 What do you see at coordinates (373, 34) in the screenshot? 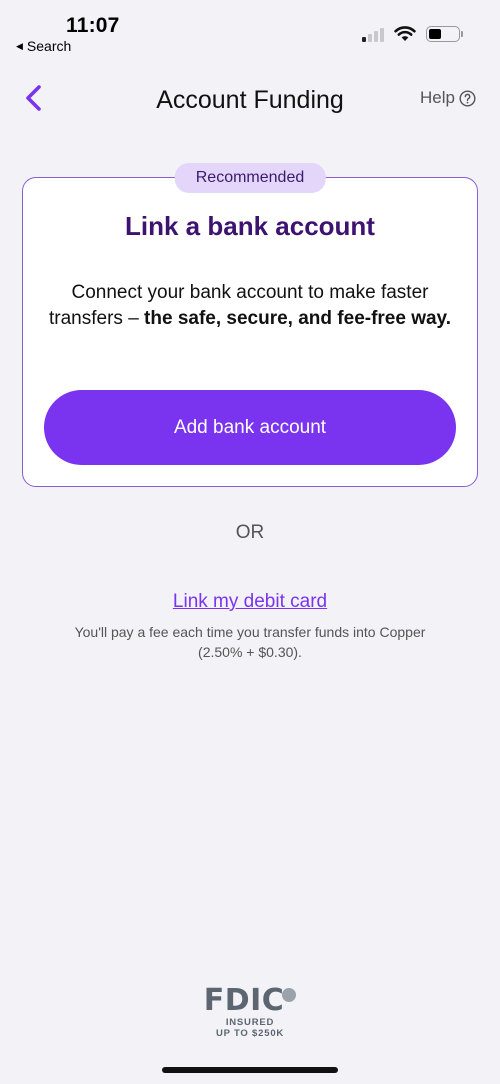
I see `signal-icon` at bounding box center [373, 34].